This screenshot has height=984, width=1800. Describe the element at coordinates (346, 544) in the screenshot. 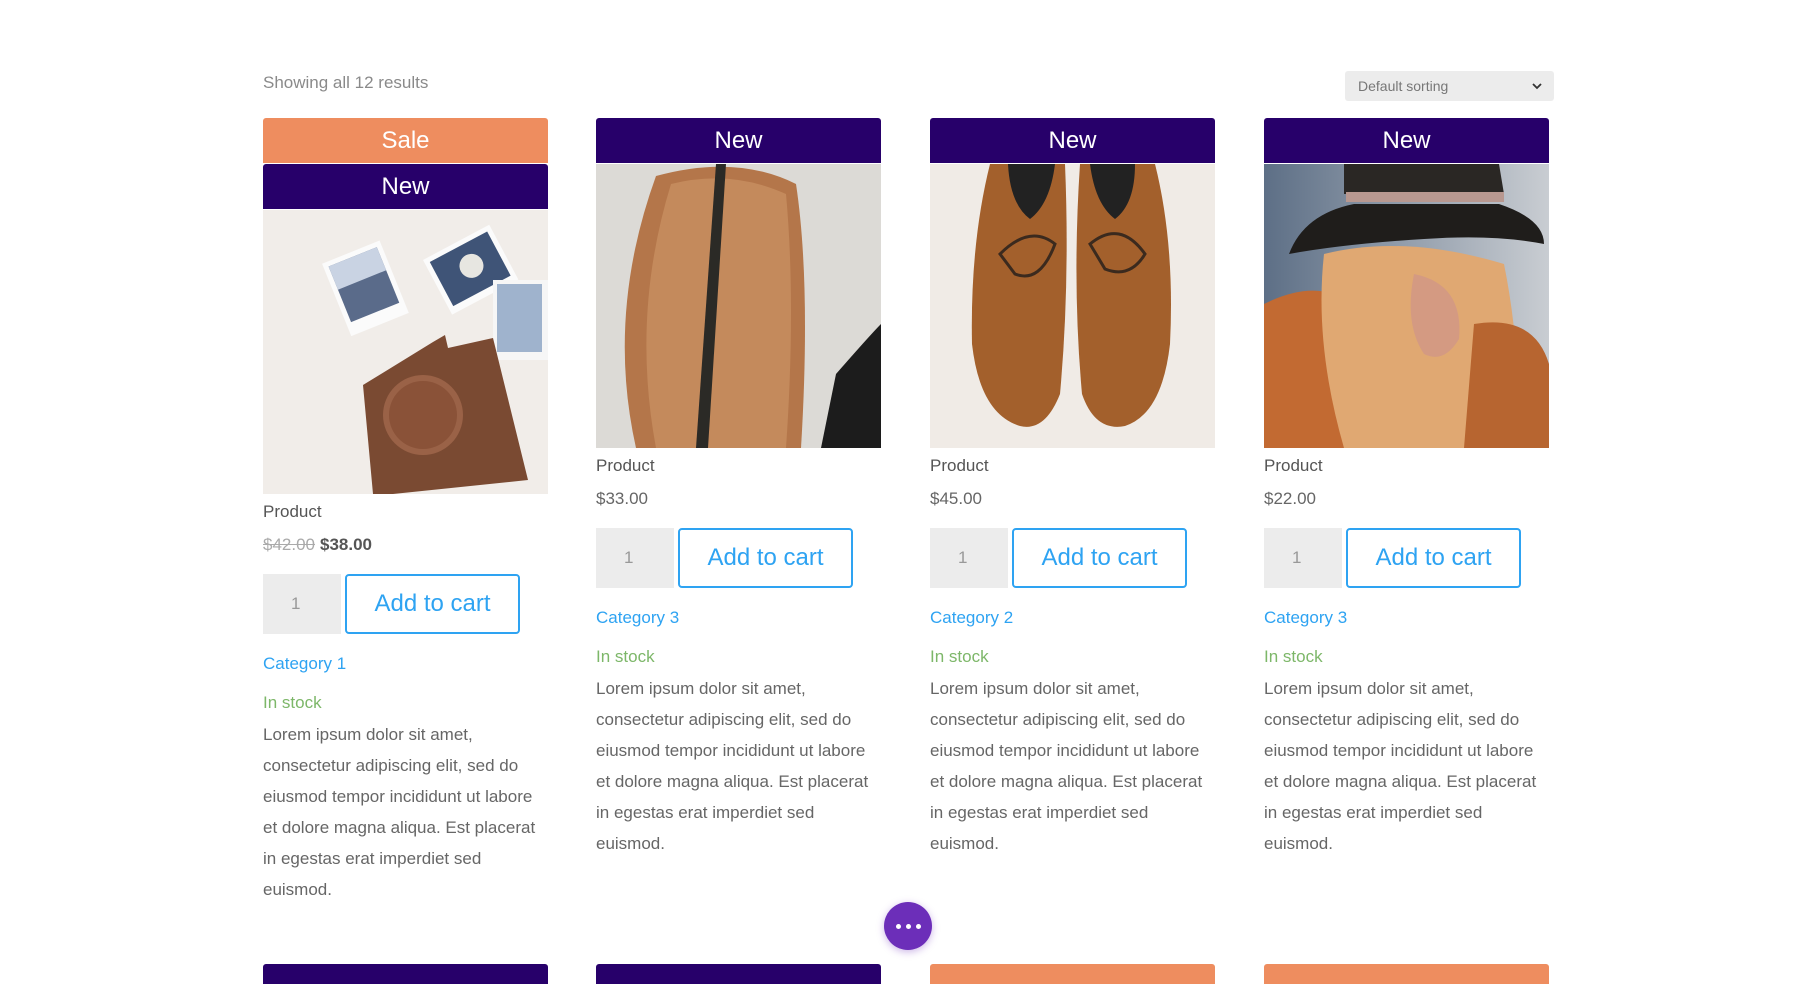

I see `sale-price: $38.00` at that location.